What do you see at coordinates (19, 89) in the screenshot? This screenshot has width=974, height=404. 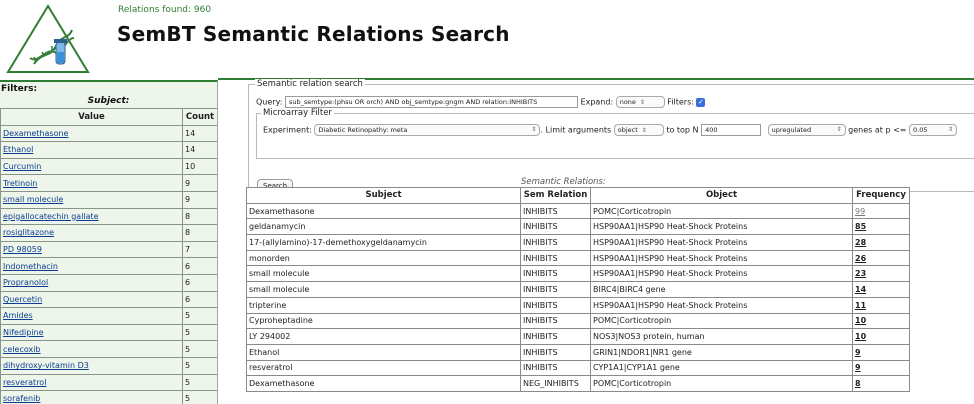 I see `filters-title: Filters:` at bounding box center [19, 89].